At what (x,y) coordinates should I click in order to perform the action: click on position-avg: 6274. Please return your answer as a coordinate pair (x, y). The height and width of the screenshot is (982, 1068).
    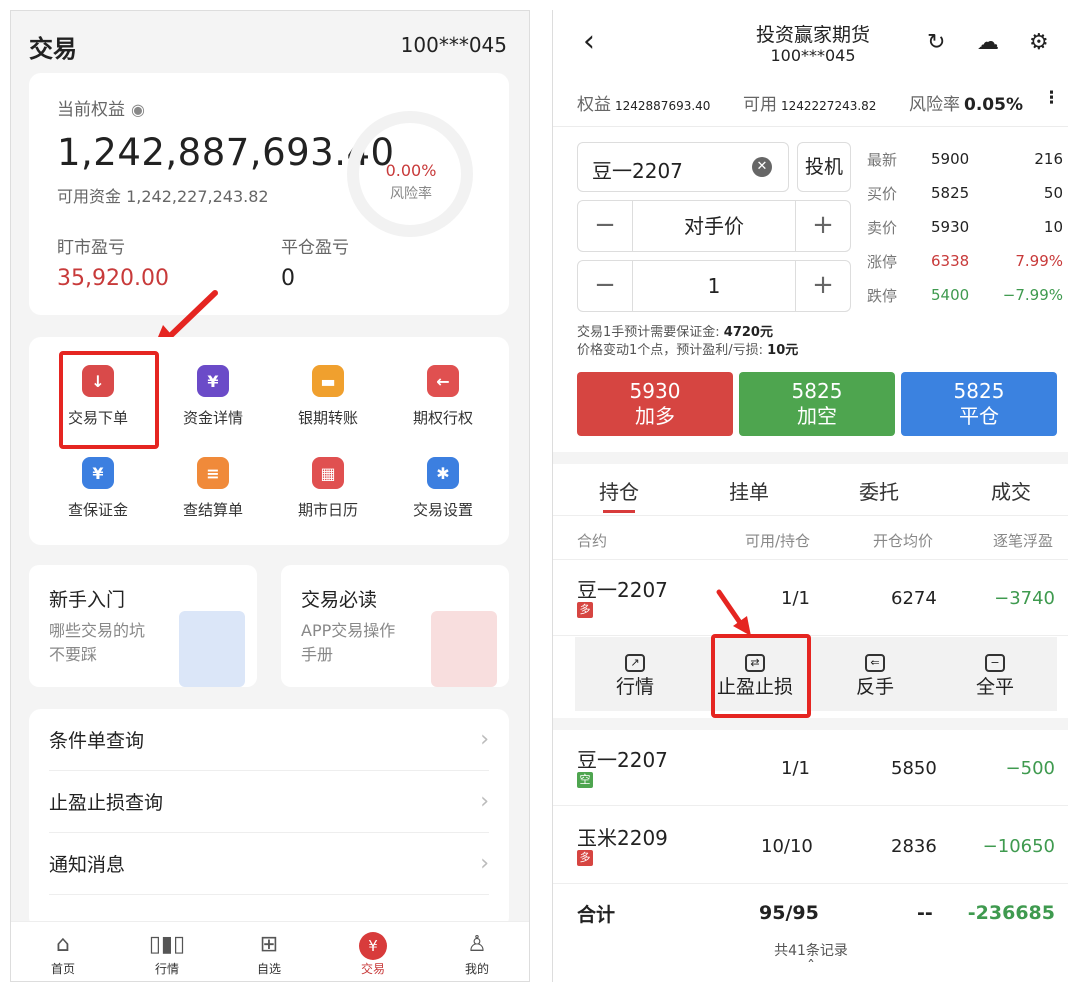
    Looking at the image, I should click on (914, 598).